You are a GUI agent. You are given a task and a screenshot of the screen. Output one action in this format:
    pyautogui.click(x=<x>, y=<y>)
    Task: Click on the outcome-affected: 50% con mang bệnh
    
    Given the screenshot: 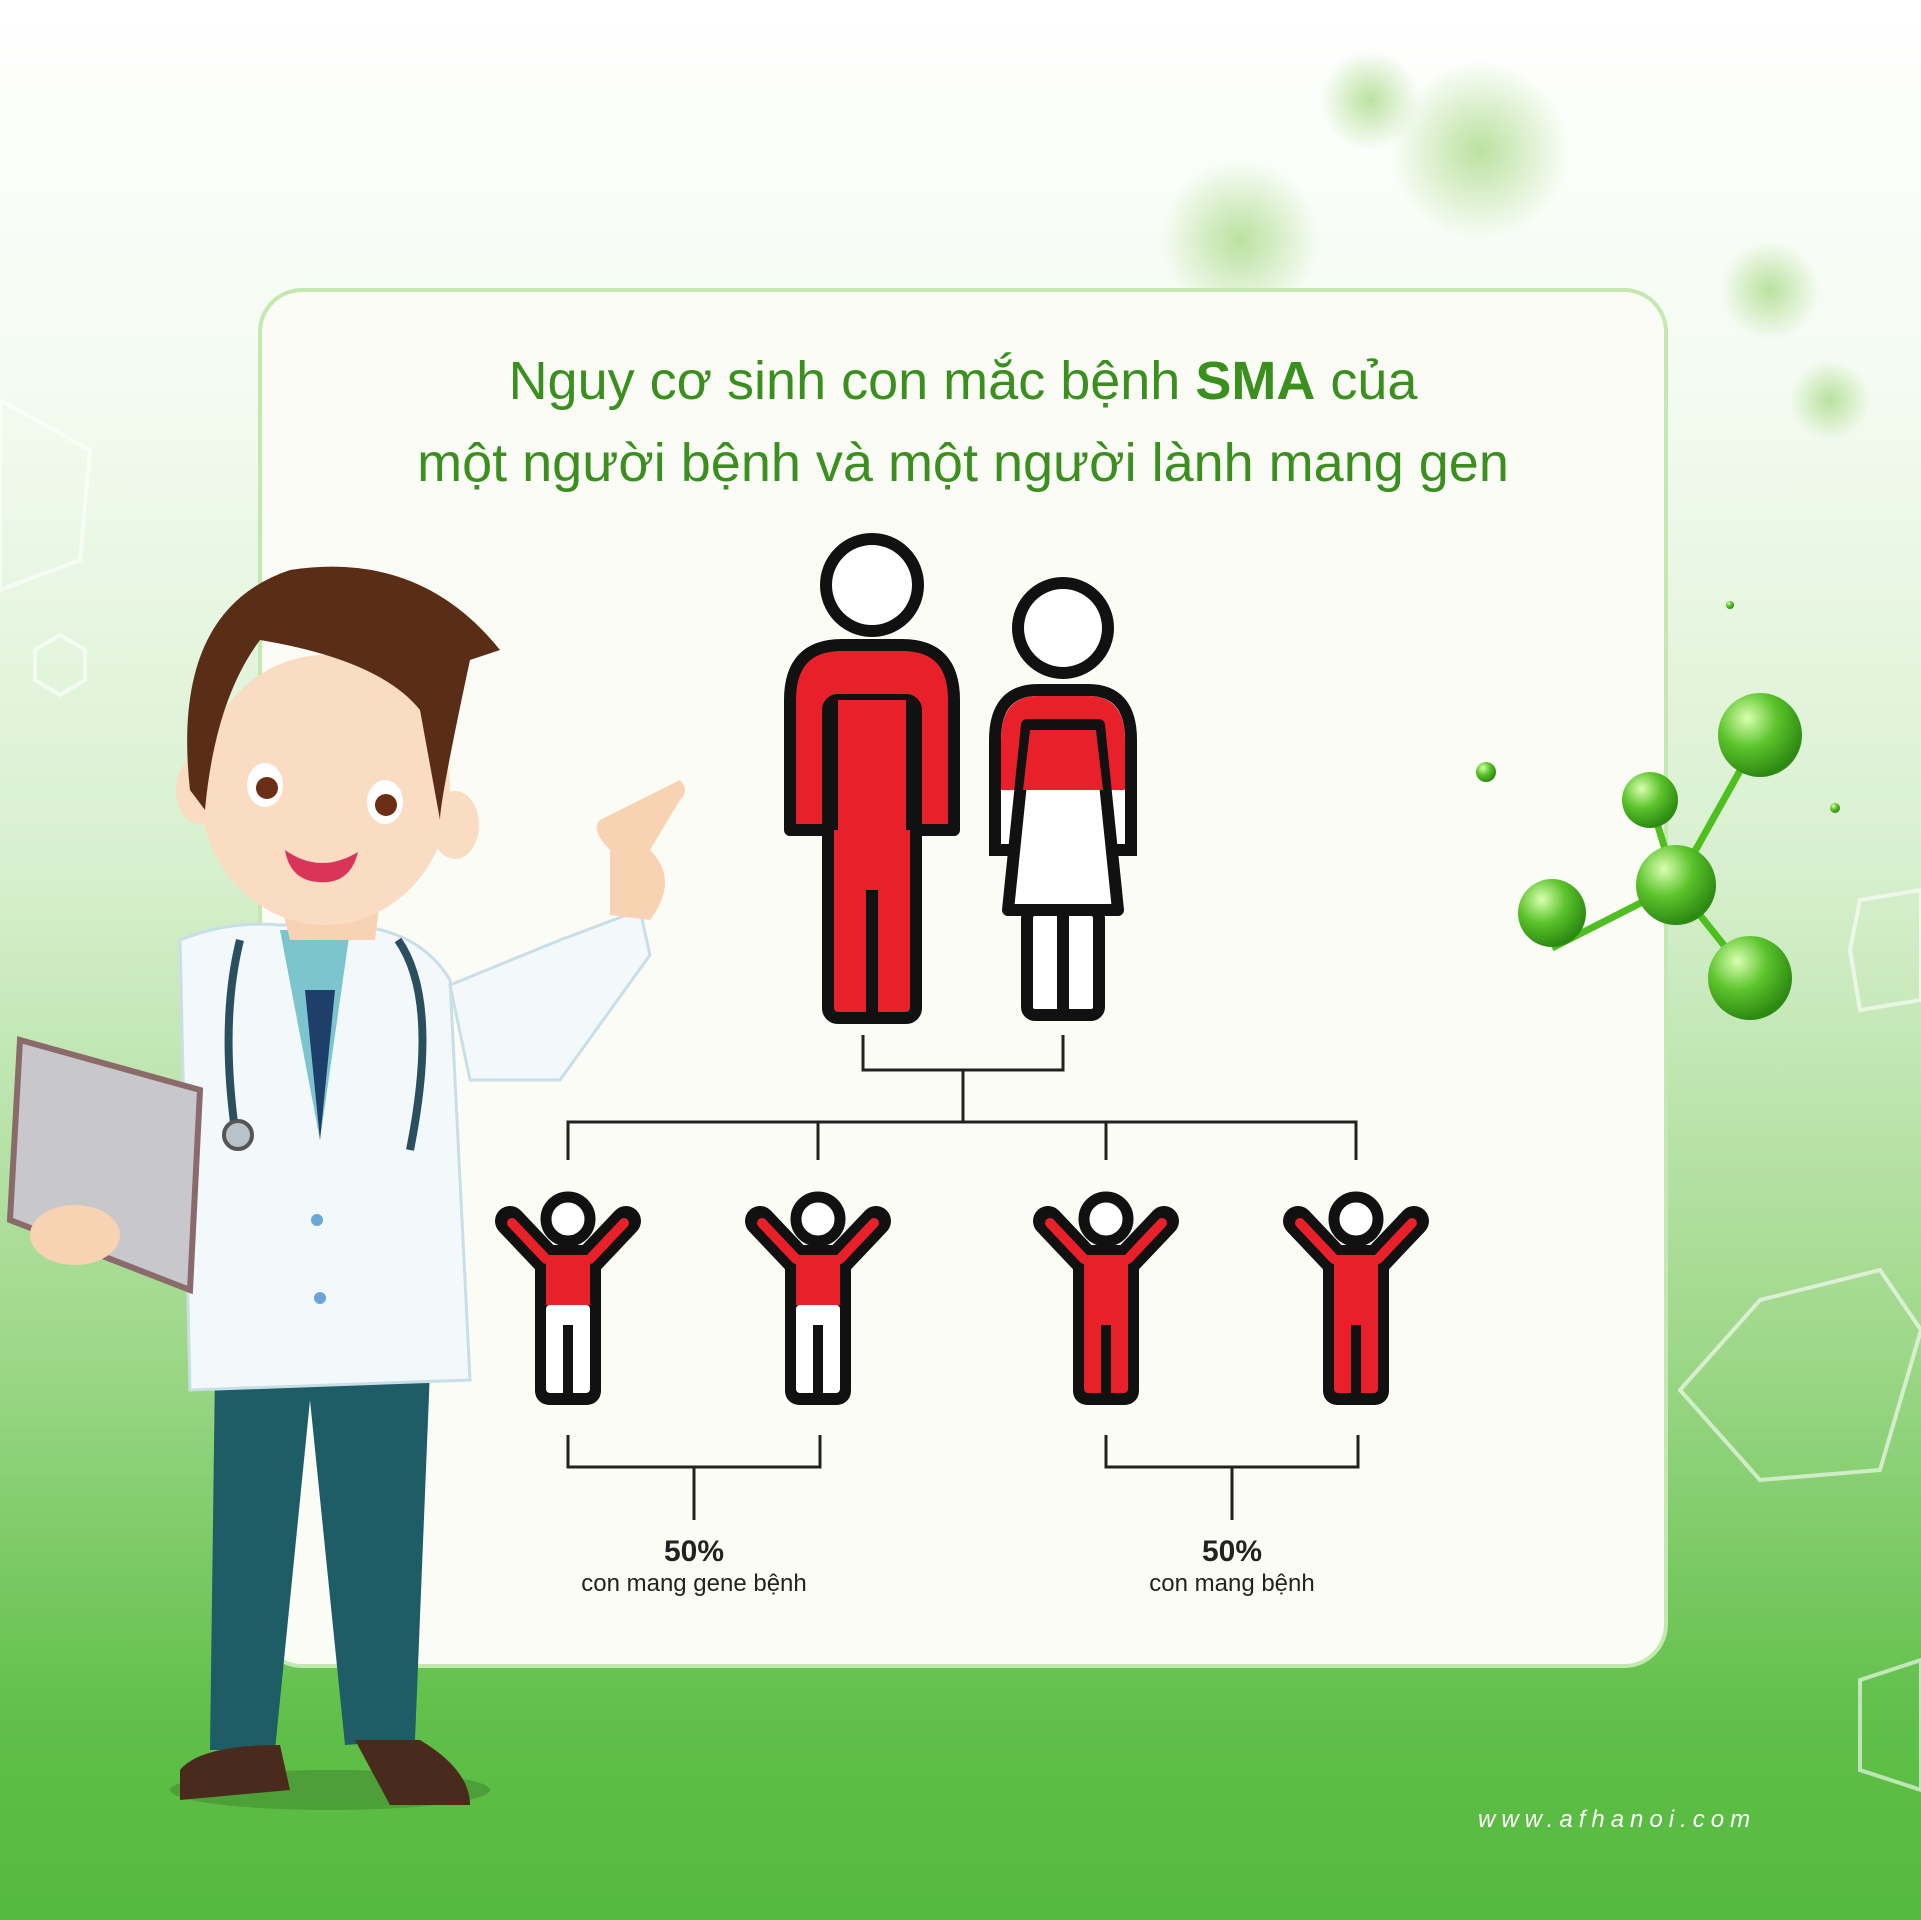 What is the action you would take?
    pyautogui.click(x=1232, y=1567)
    